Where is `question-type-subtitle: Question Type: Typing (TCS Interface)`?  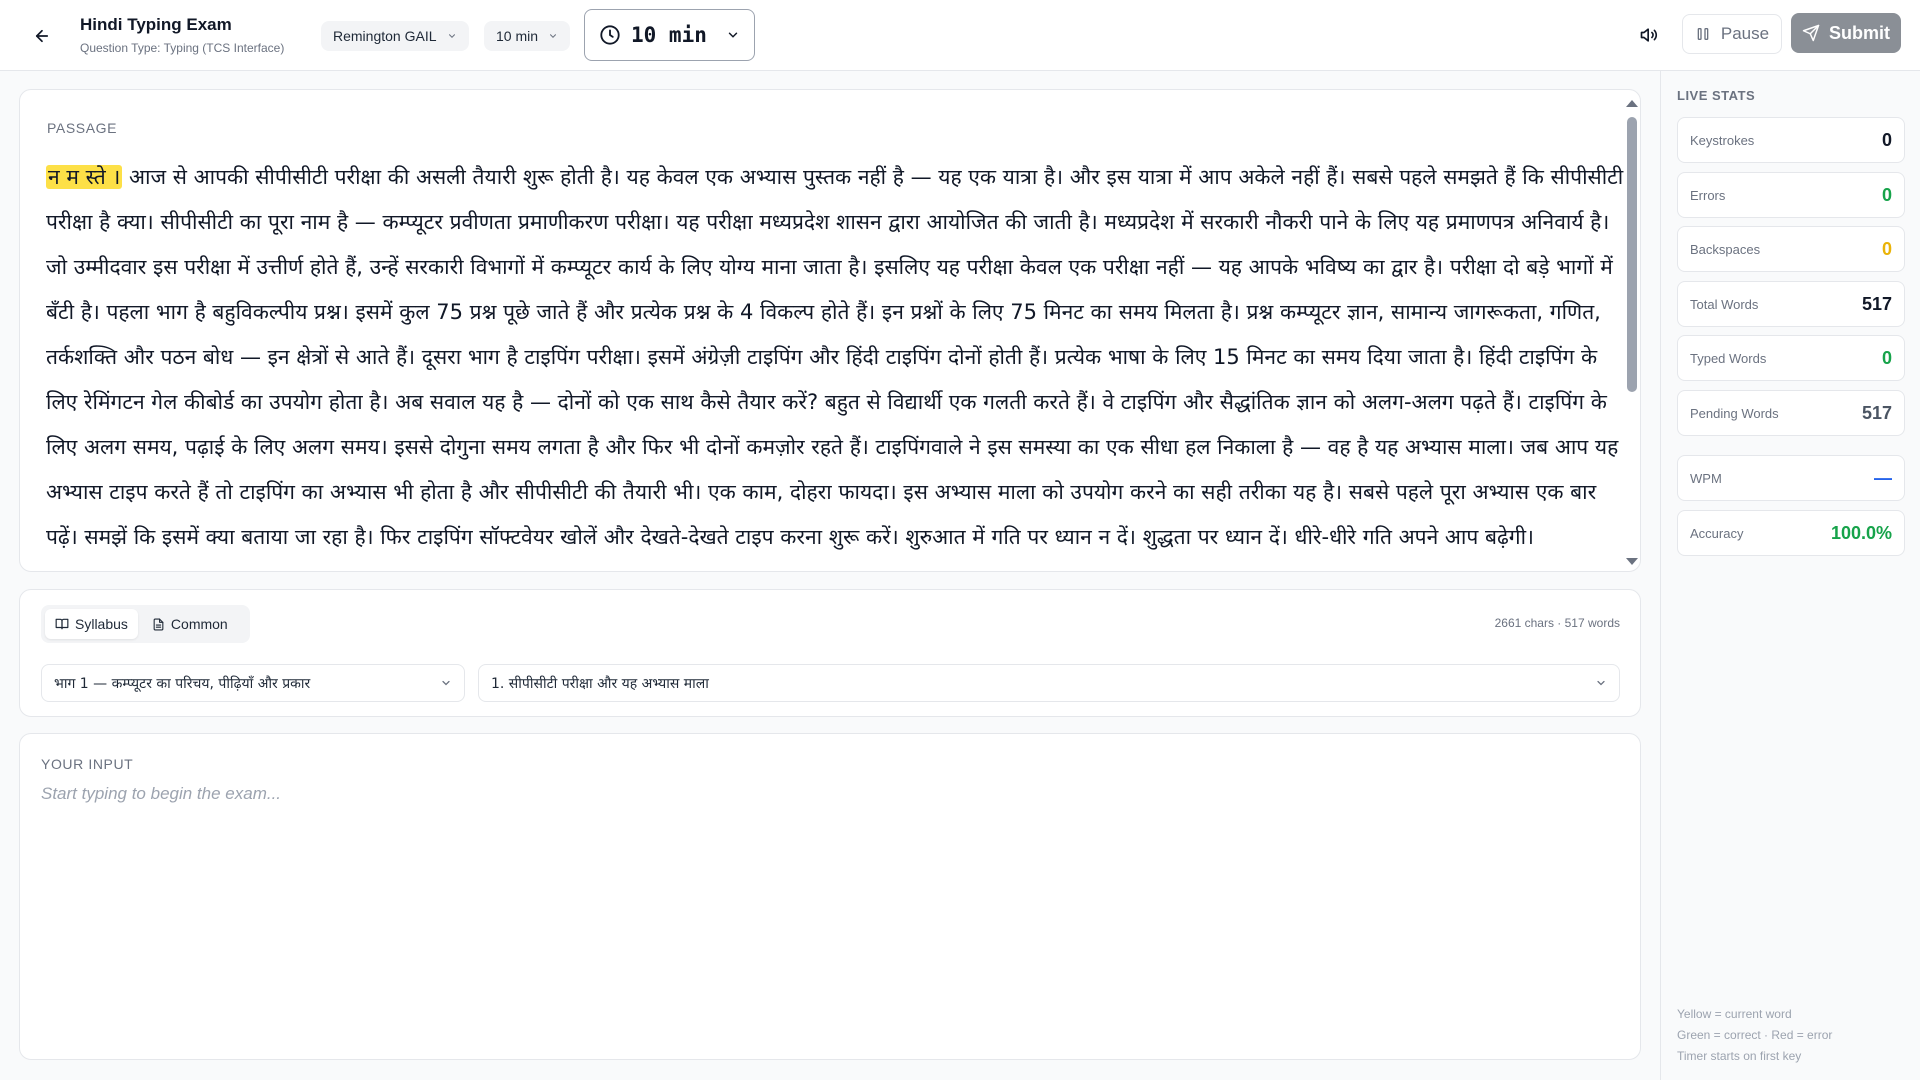
question-type-subtitle: Question Type: Typing (TCS Interface) is located at coordinates (182, 48).